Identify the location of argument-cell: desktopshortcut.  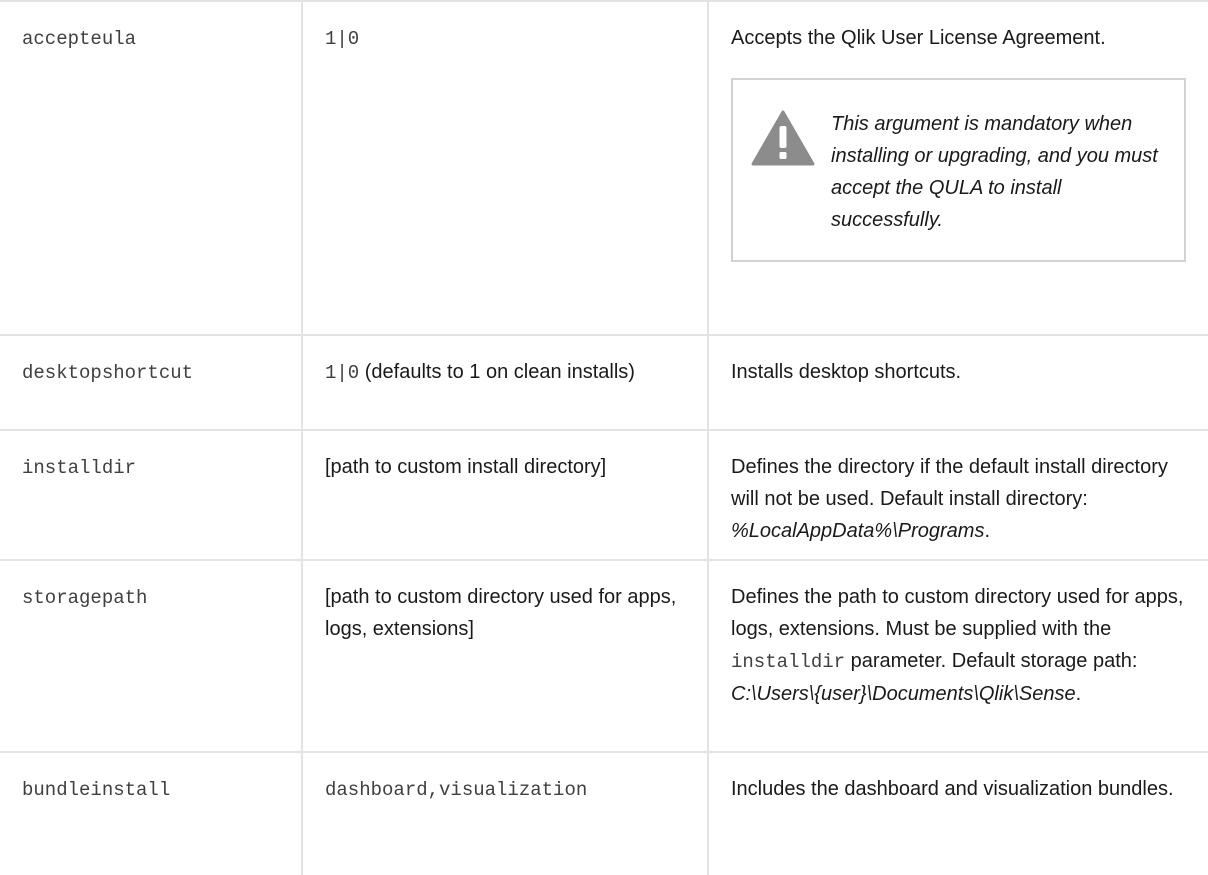
(151, 383).